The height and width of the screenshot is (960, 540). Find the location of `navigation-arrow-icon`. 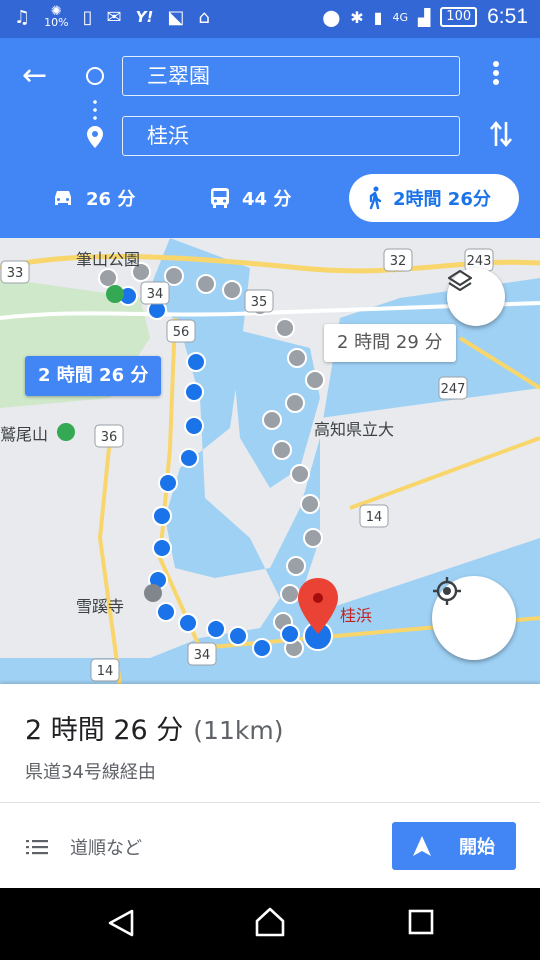

navigation-arrow-icon is located at coordinates (422, 846).